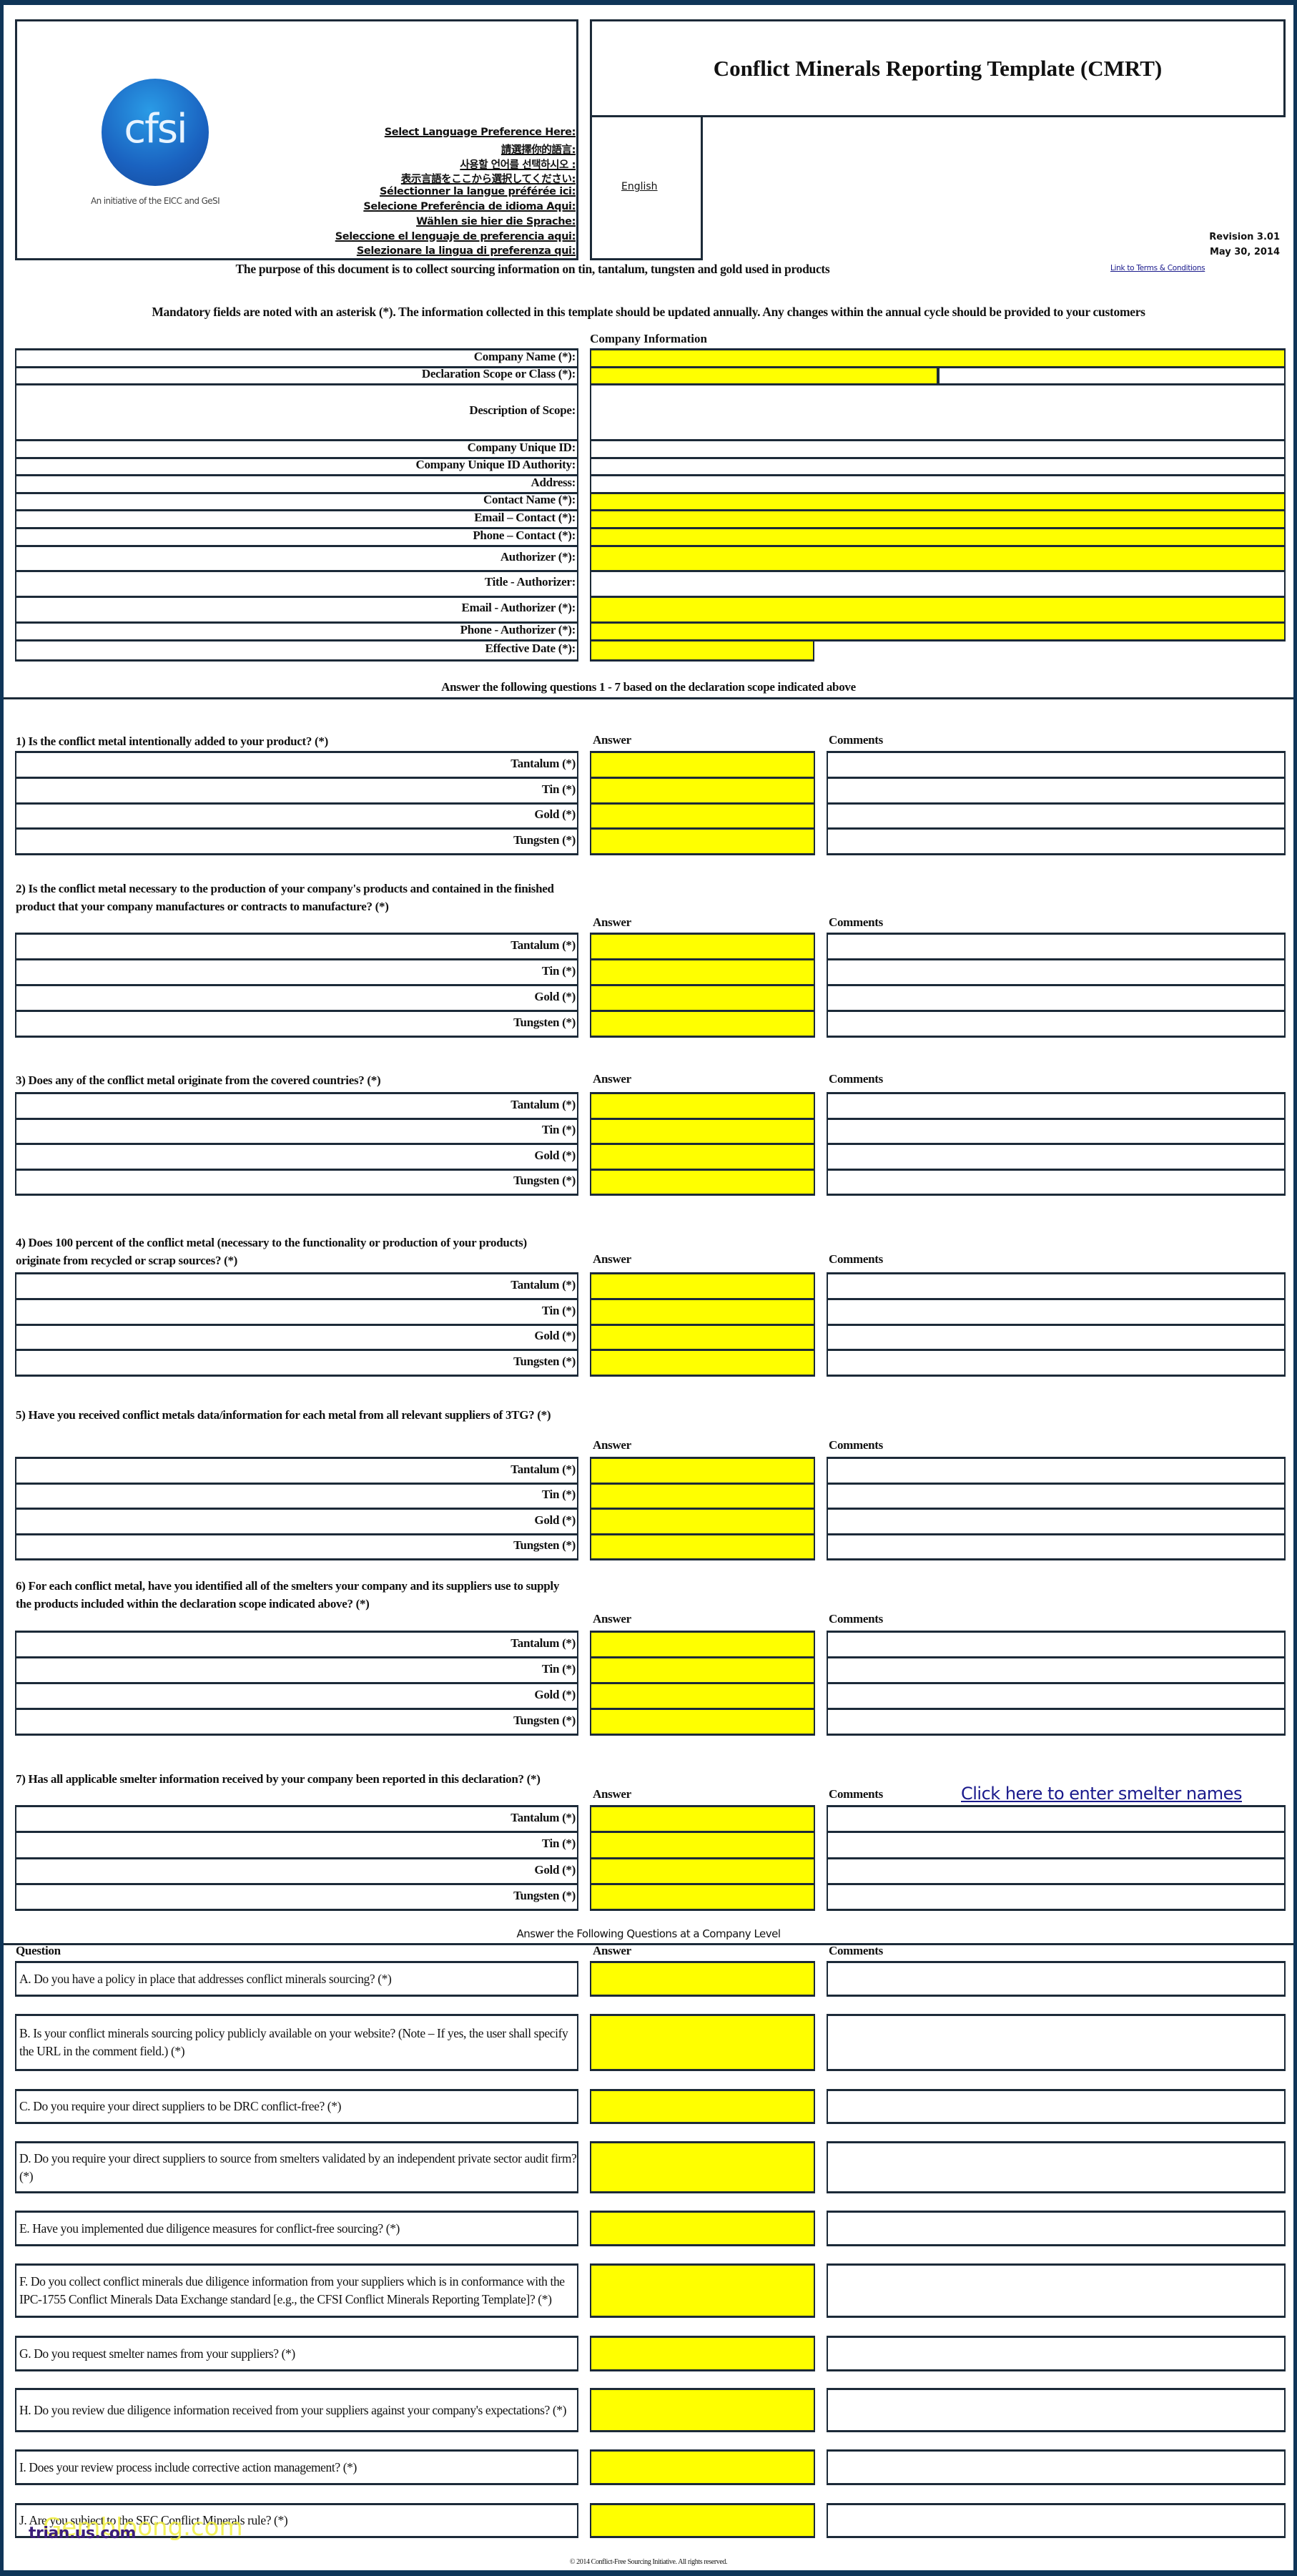 This screenshot has width=1297, height=2576. Describe the element at coordinates (1101, 1794) in the screenshot. I see `smelter-names-link: Click here to enter smelter names` at that location.